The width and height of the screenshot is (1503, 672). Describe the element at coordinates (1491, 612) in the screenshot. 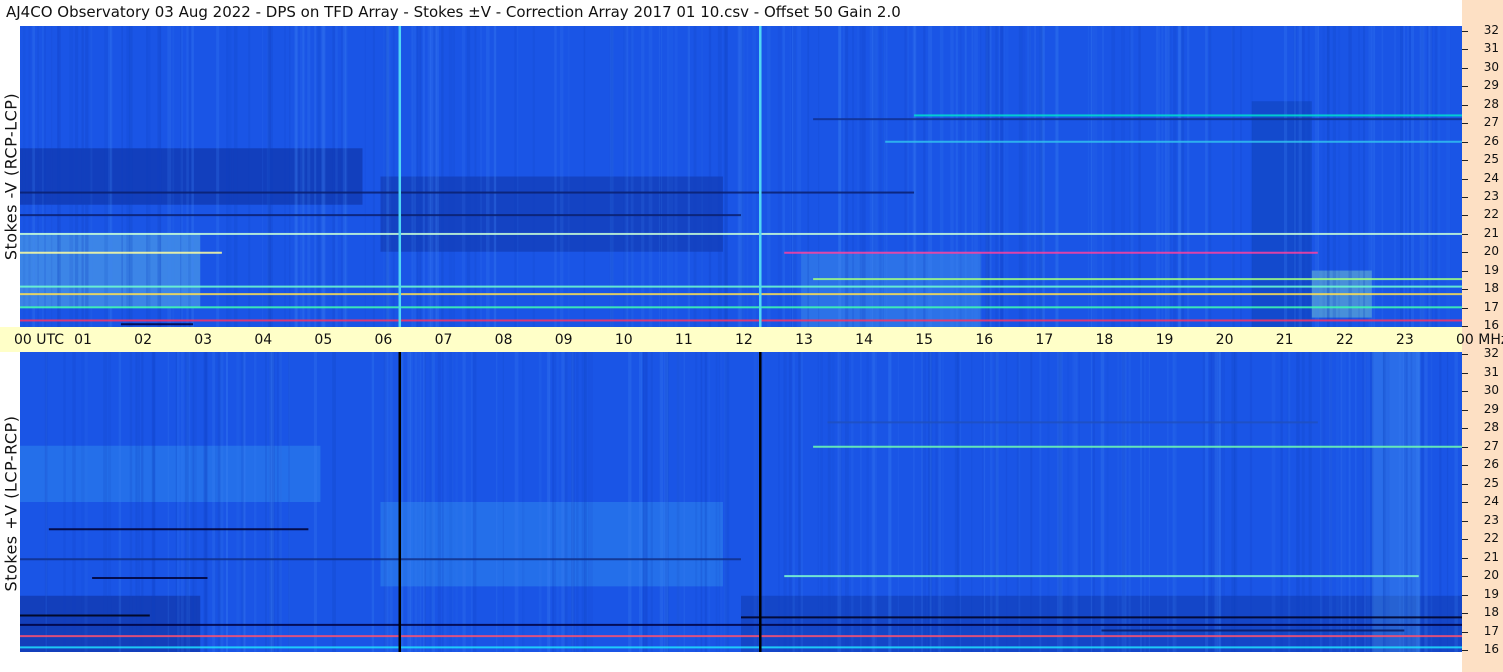

I see `y-tick-label: 18` at that location.